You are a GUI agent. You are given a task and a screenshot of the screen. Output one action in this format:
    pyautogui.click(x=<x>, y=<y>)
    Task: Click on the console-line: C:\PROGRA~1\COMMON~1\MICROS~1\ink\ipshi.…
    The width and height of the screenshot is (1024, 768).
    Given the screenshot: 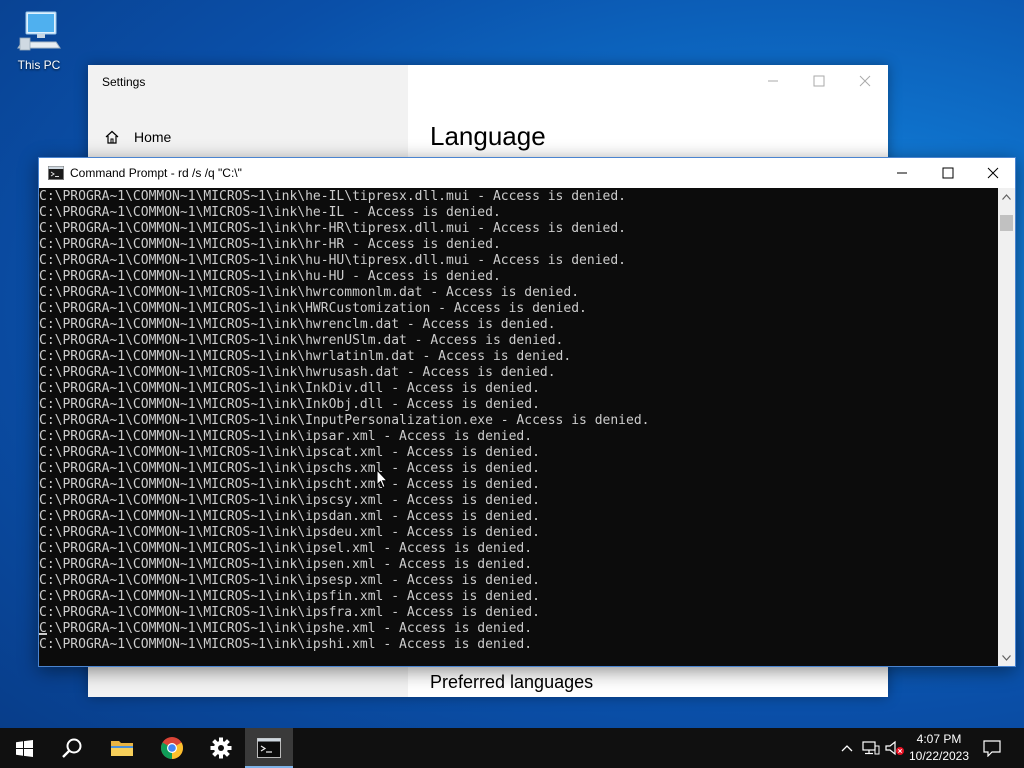 What is the action you would take?
    pyautogui.click(x=286, y=644)
    